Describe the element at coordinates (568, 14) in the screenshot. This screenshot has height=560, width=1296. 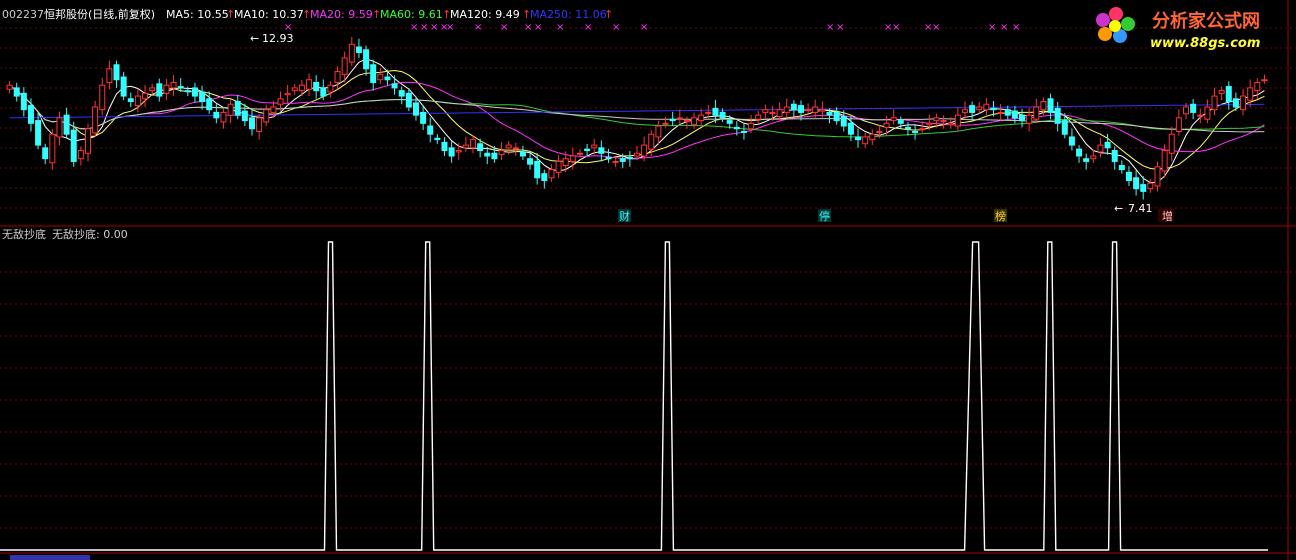
I see `ma-legend-item: MA250: 11.06` at that location.